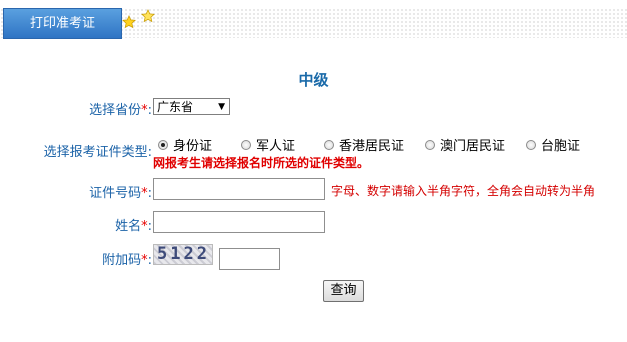 The height and width of the screenshot is (342, 627). I want to click on id-number-hint: 字母、数字请输入半角字符，全角会自动转为半角, so click(463, 191).